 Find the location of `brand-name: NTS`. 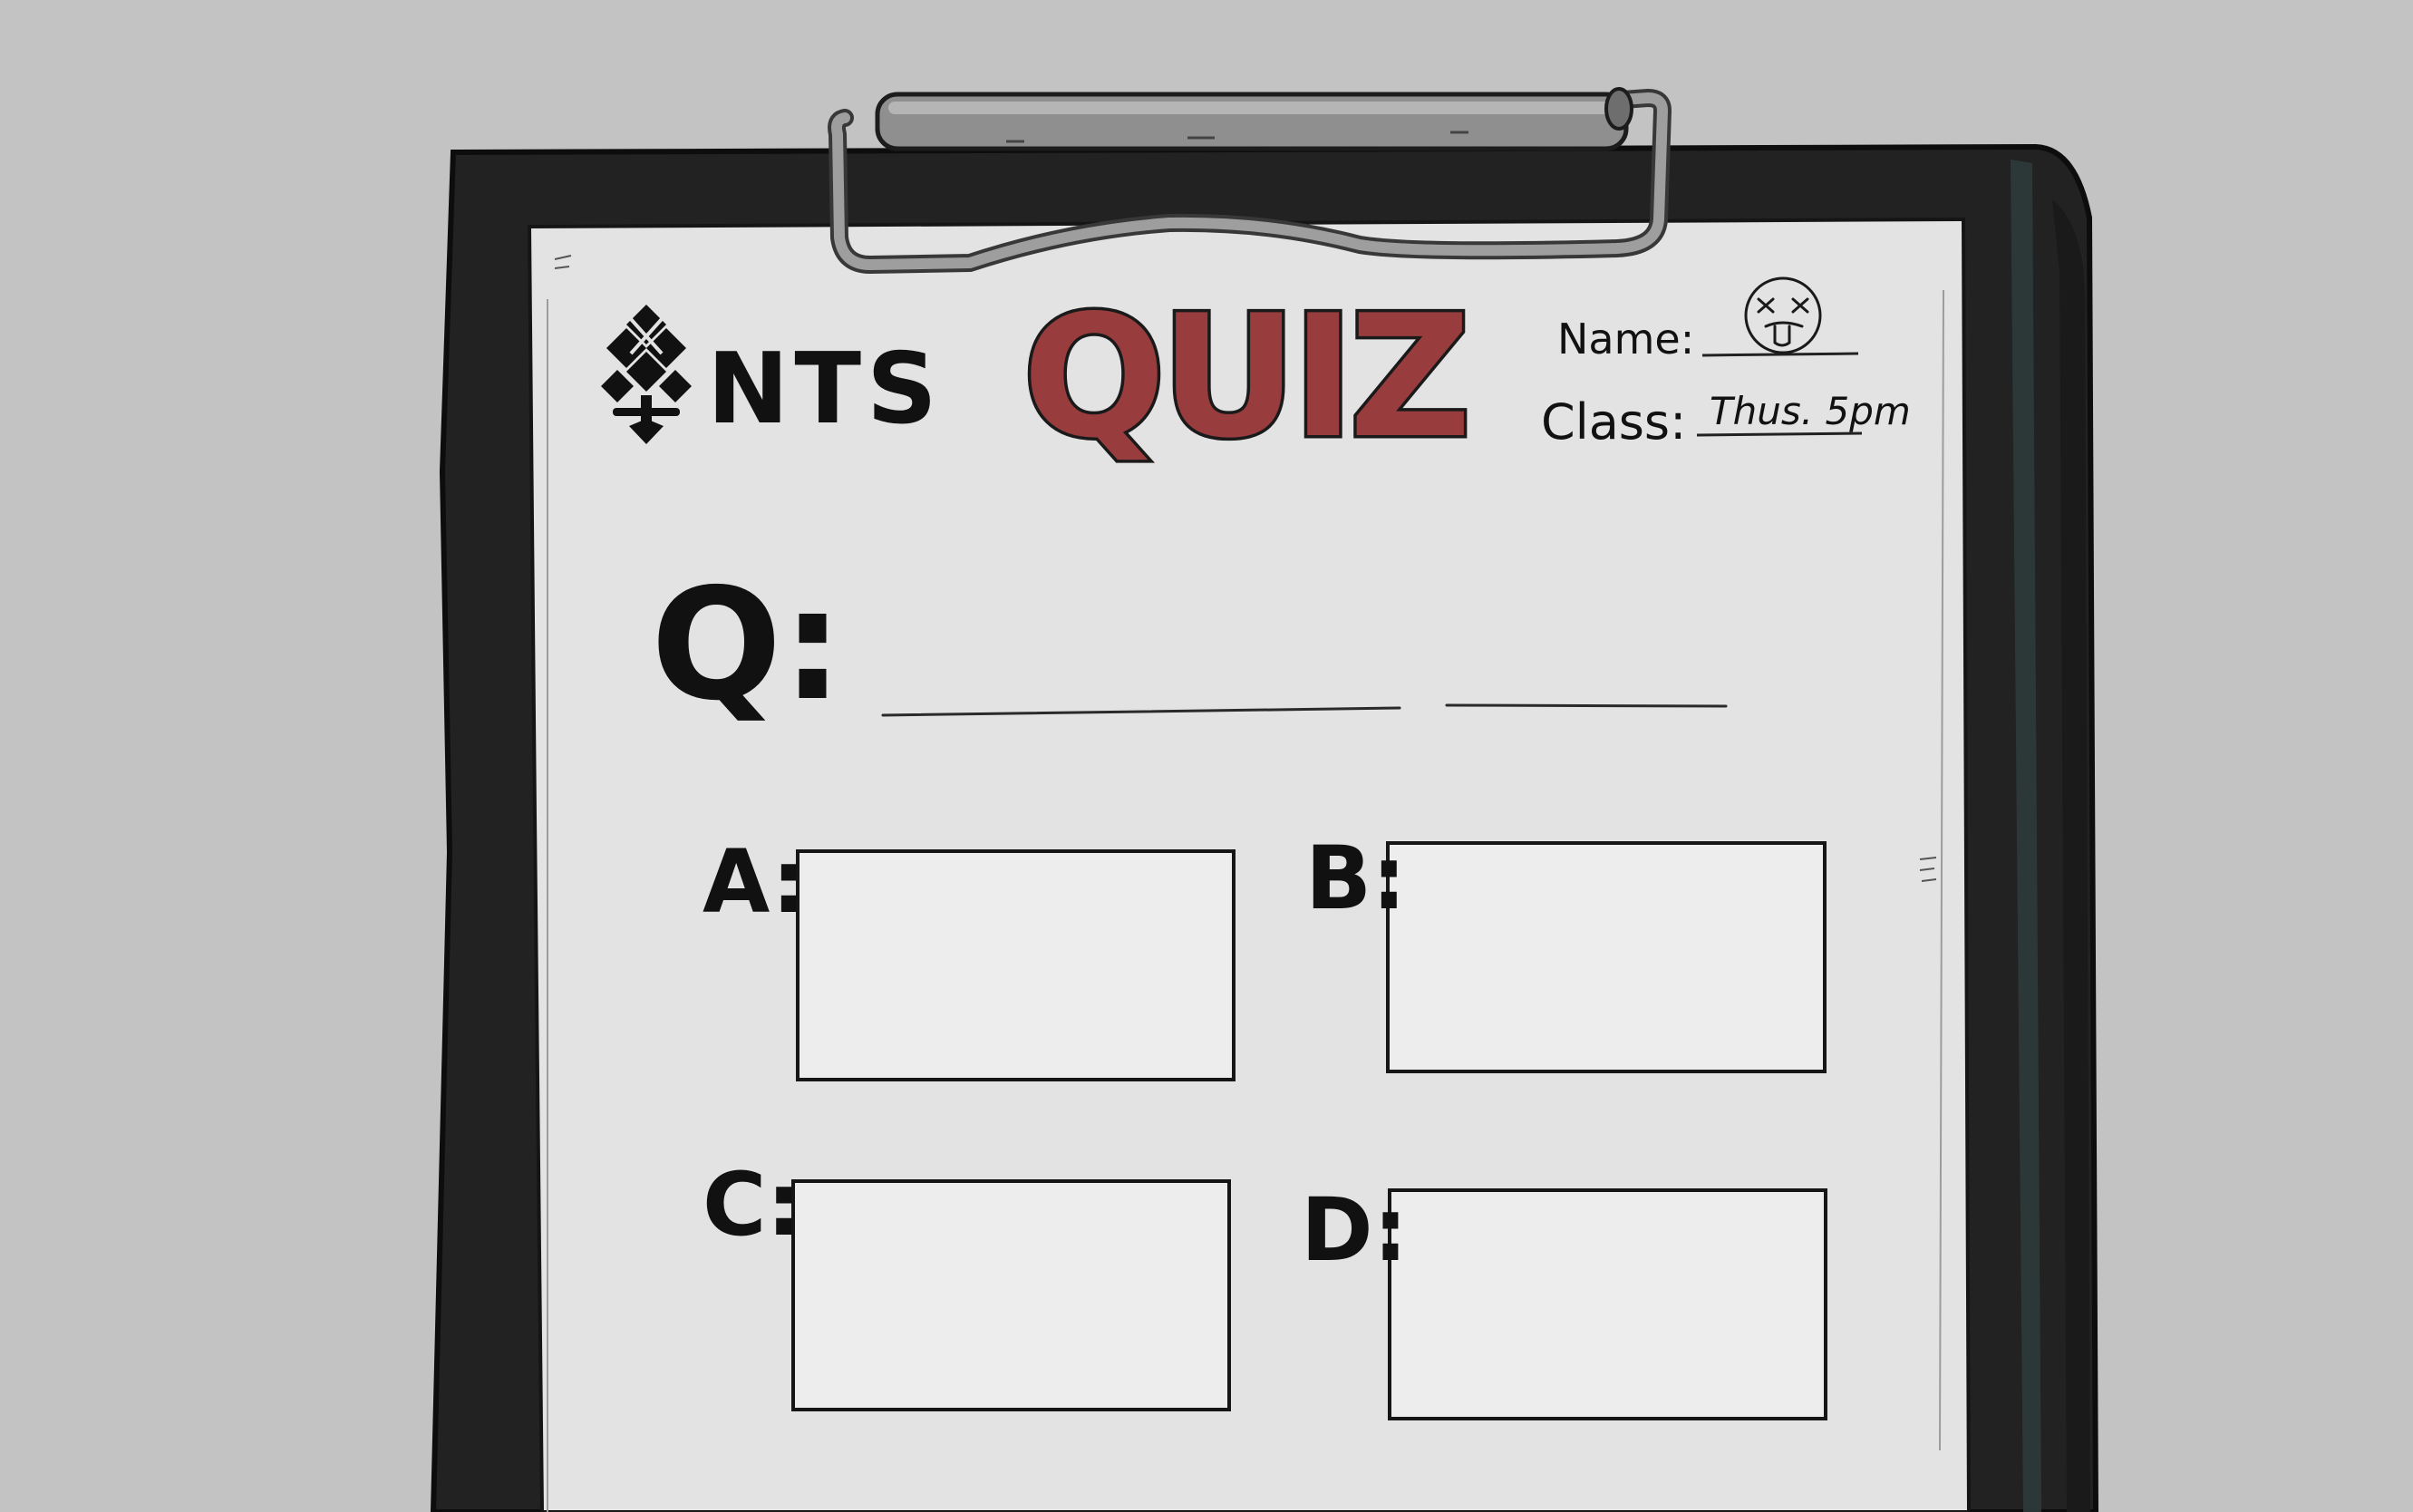

brand-name: NTS is located at coordinates (825, 389).